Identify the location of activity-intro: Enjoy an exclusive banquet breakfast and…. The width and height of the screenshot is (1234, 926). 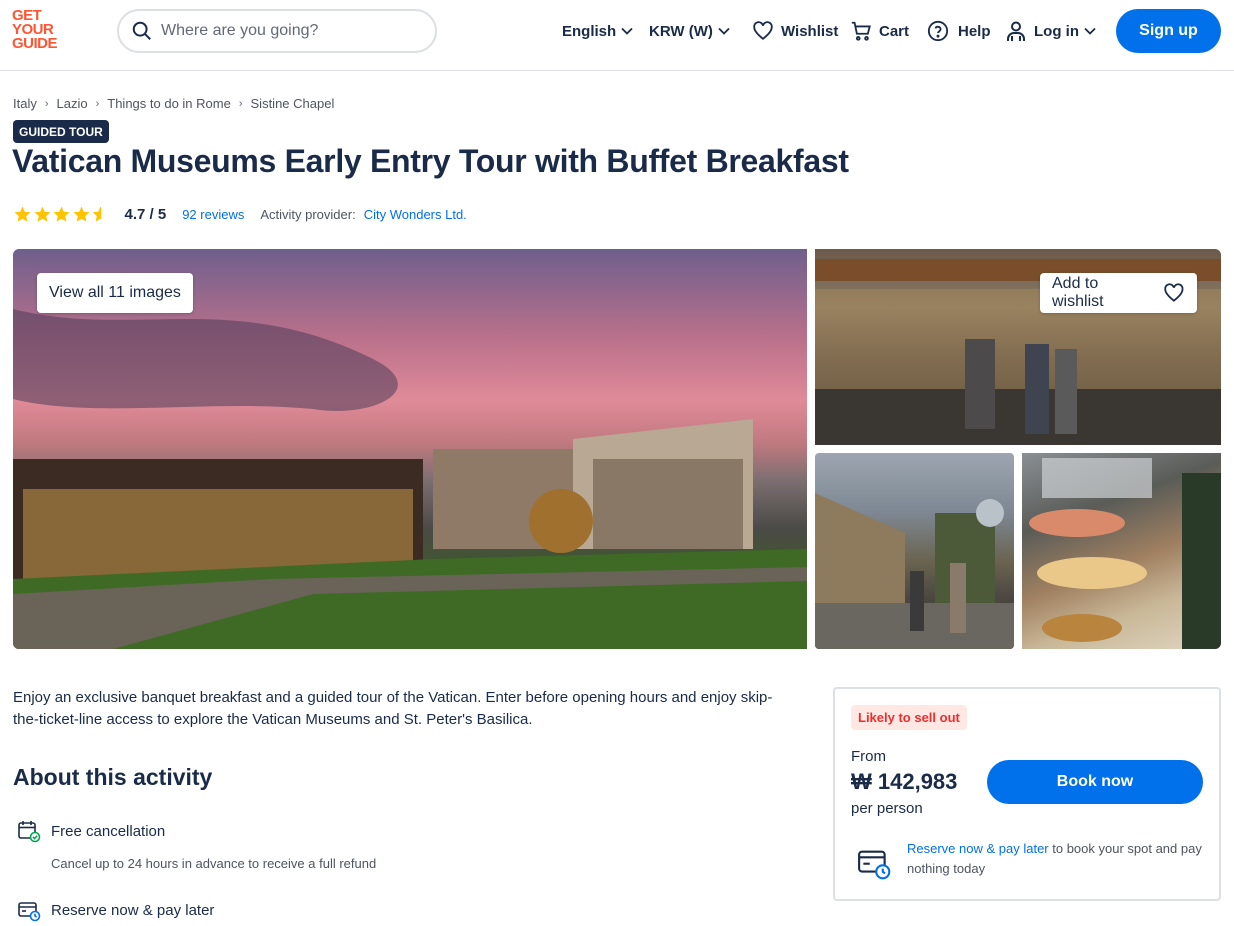
(393, 708).